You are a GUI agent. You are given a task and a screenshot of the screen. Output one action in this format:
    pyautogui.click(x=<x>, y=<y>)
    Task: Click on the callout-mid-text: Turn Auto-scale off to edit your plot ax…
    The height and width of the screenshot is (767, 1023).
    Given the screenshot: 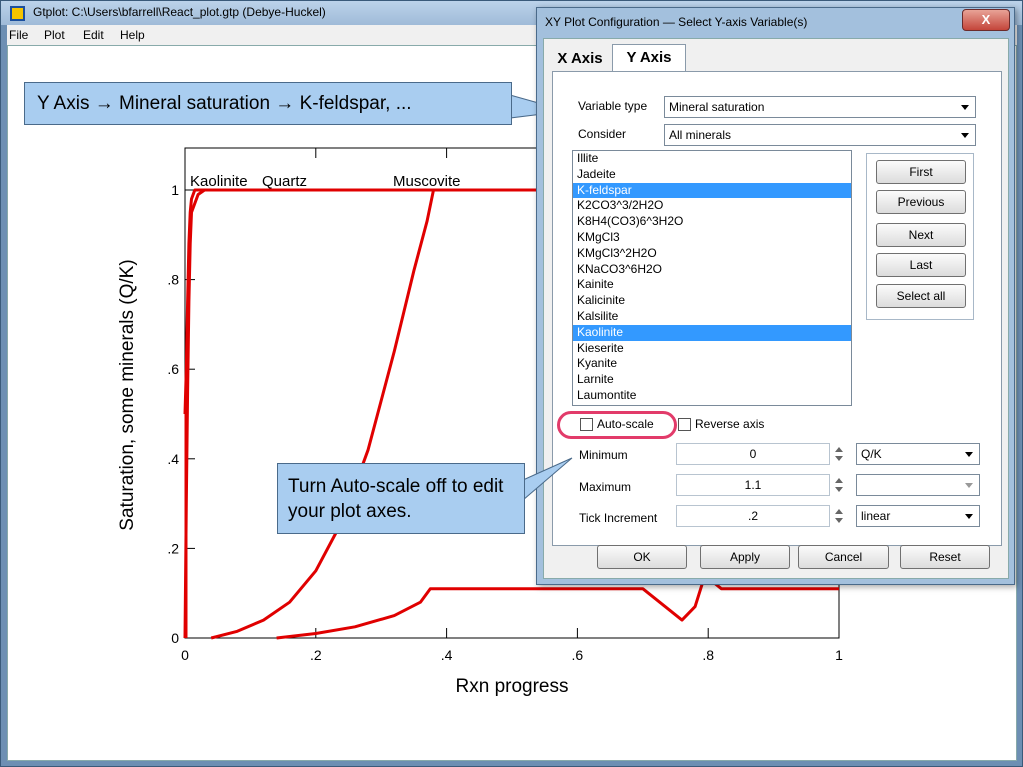 What is the action you would take?
    pyautogui.click(x=401, y=498)
    